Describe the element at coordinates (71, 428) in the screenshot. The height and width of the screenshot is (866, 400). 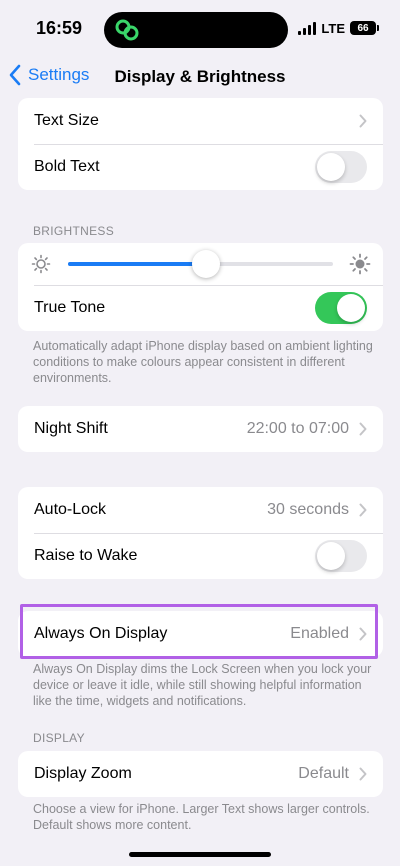
I see `night-shift-label: Night Shift` at that location.